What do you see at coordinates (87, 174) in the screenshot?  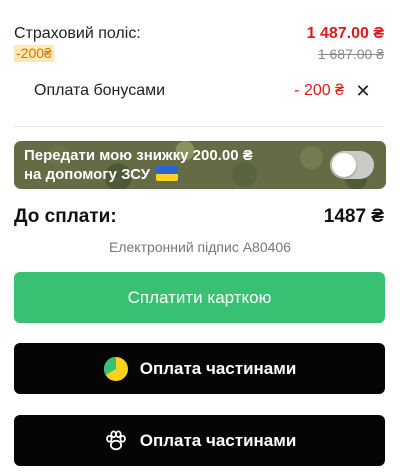 I see `zsu-donation-line2: на допомогу ЗСУ` at bounding box center [87, 174].